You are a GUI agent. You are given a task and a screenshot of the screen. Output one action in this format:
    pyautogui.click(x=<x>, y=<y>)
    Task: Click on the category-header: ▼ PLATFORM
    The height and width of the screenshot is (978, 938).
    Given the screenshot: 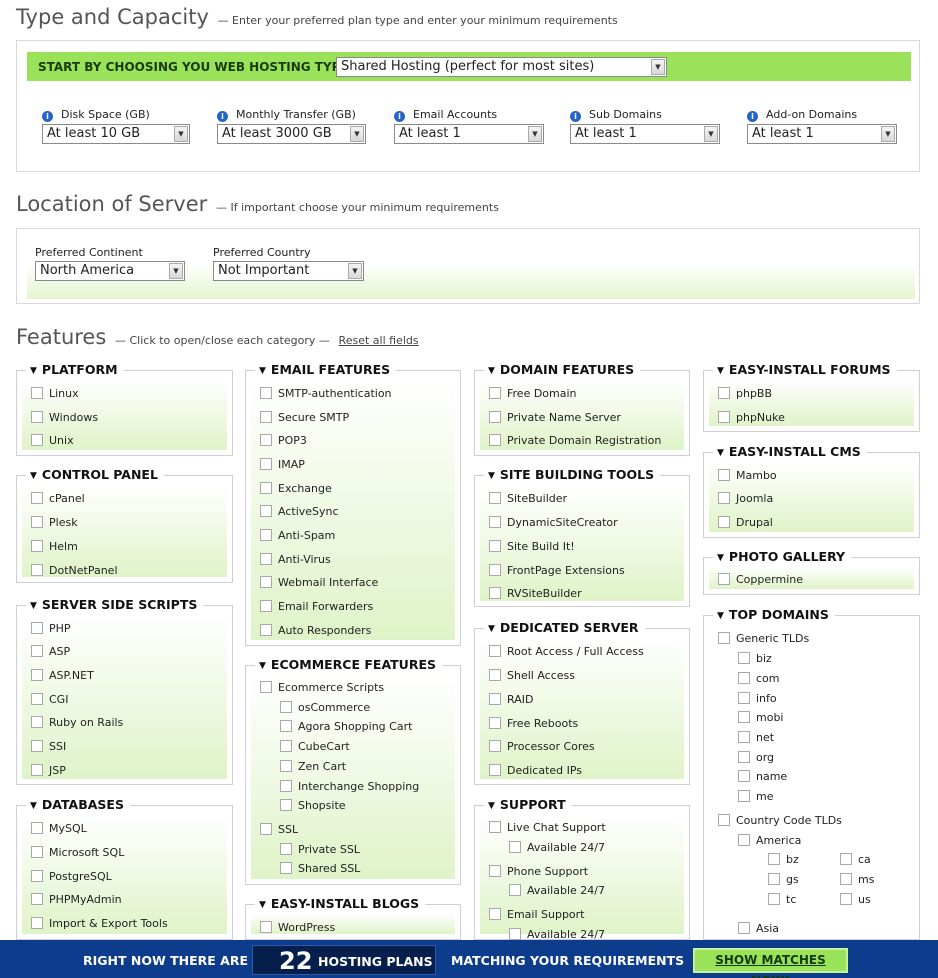 What is the action you would take?
    pyautogui.click(x=75, y=369)
    